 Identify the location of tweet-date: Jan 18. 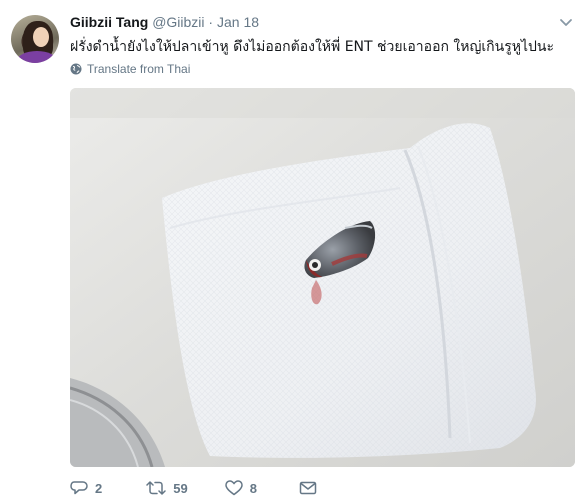
(238, 22).